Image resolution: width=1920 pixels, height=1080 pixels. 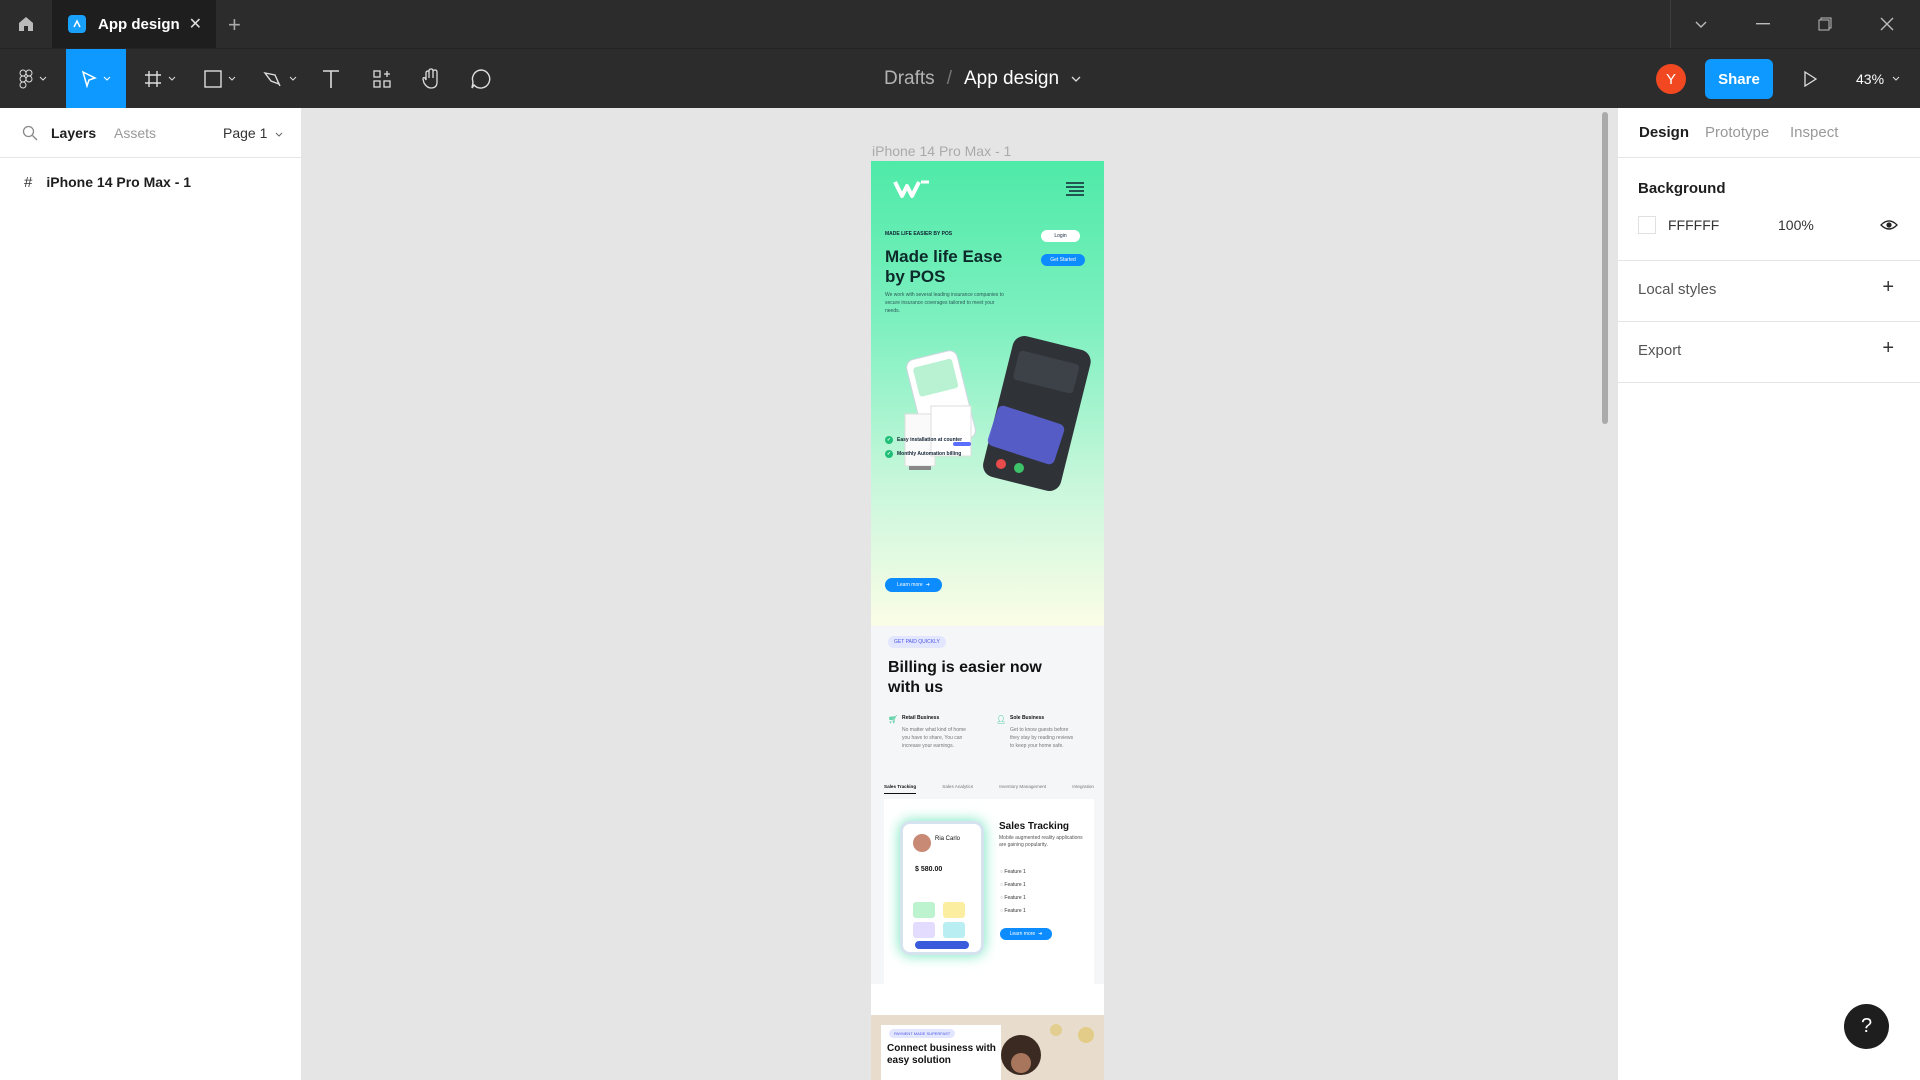 I want to click on move-tool, so click(x=96, y=79).